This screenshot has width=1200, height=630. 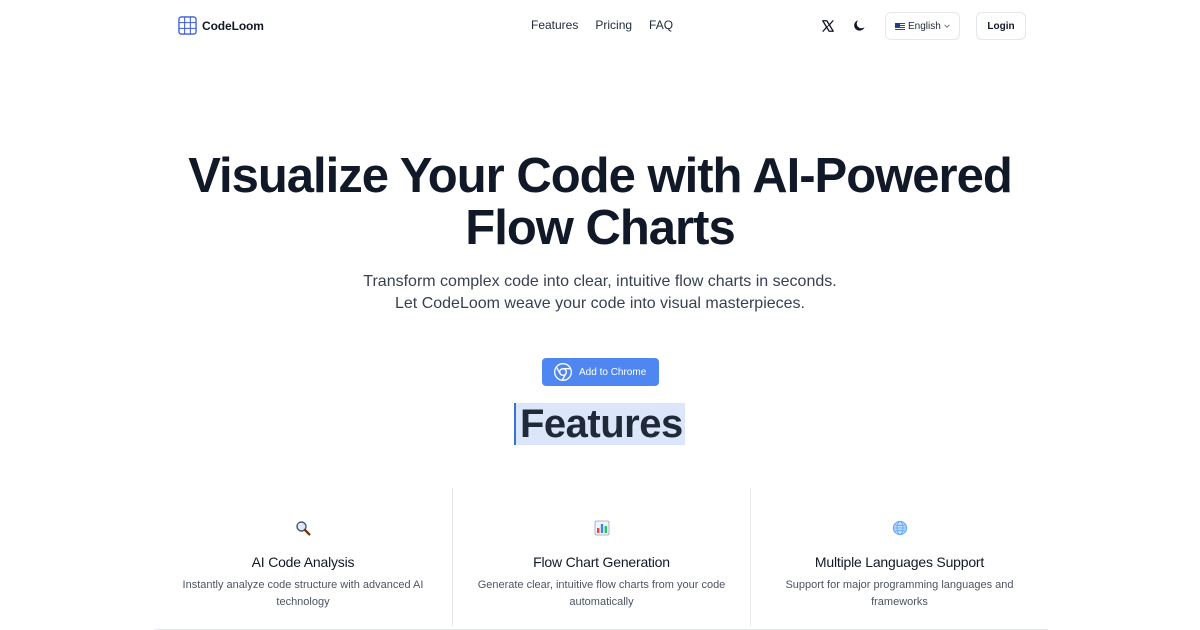 I want to click on chrome-icon, so click(x=566, y=372).